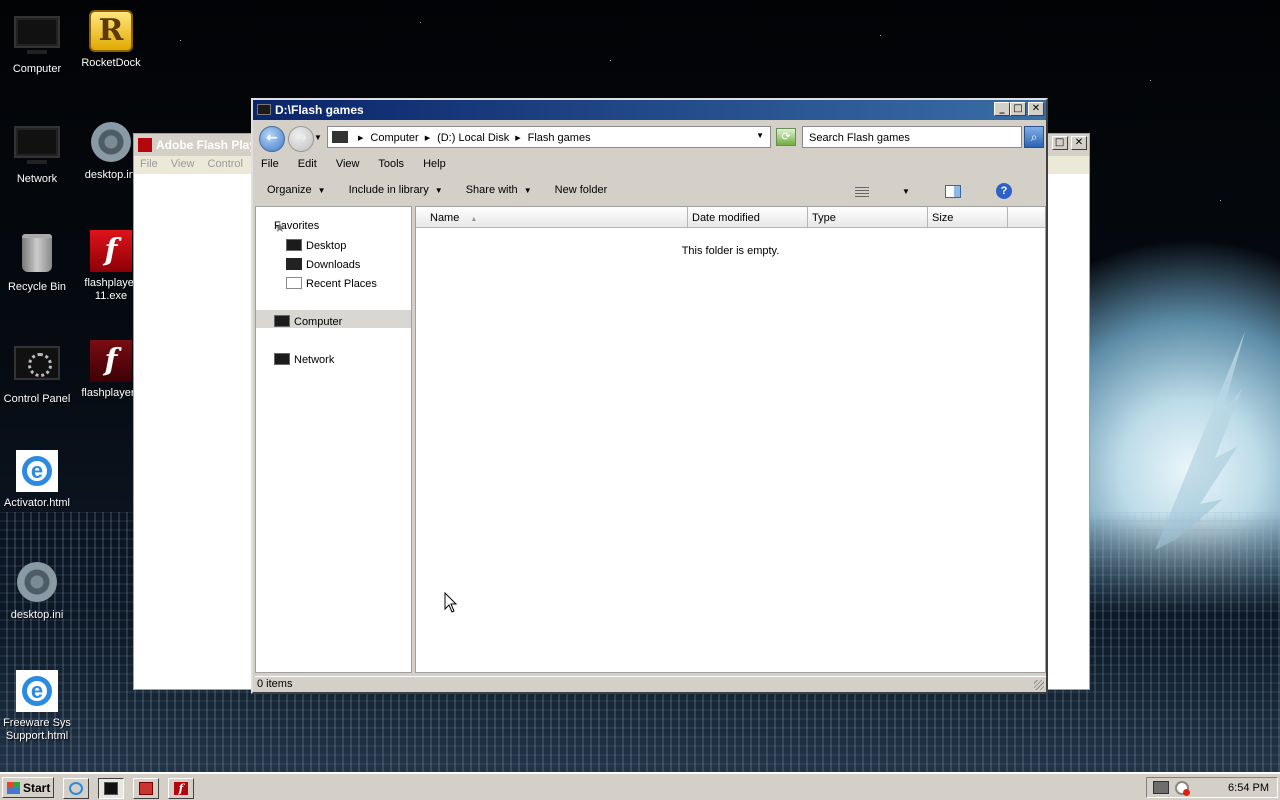 This screenshot has width=1280, height=800. I want to click on desktop-icon, so click(294, 245).